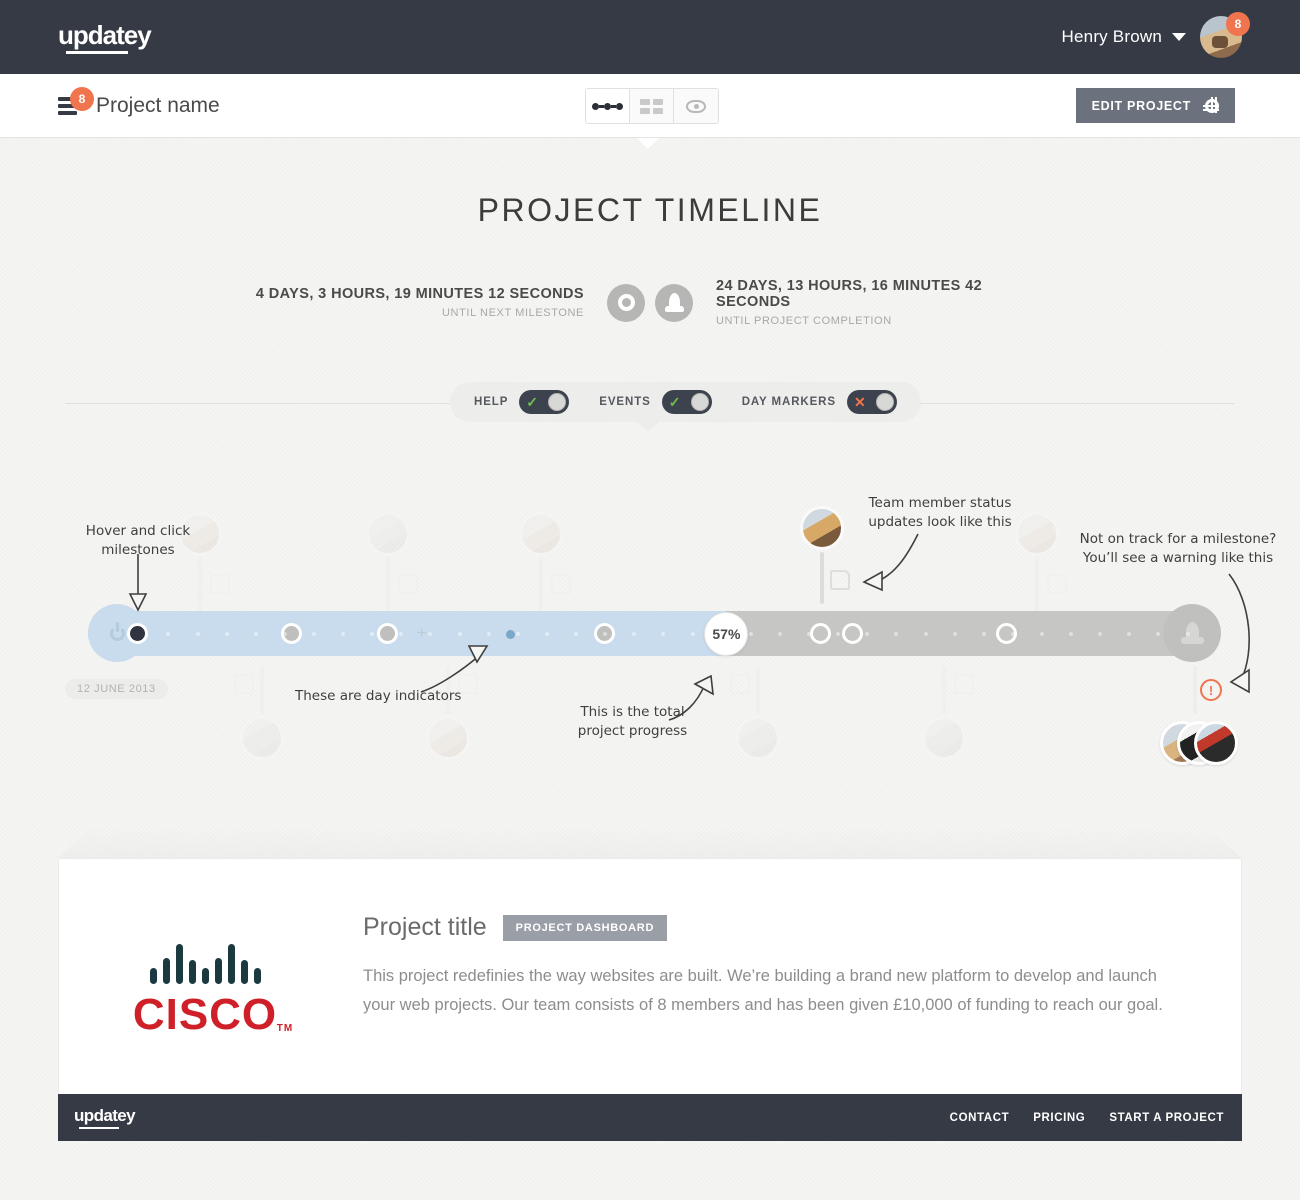 This screenshot has width=1300, height=1200. I want to click on next-milestone-label: UNTIL NEXT MILESTONE, so click(513, 313).